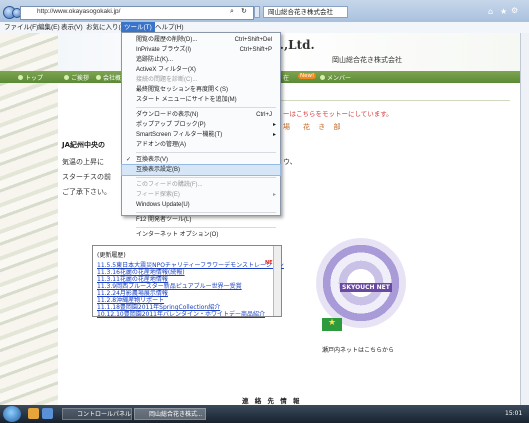  Describe the element at coordinates (12, 414) in the screenshot. I see `start-button-icon` at that location.